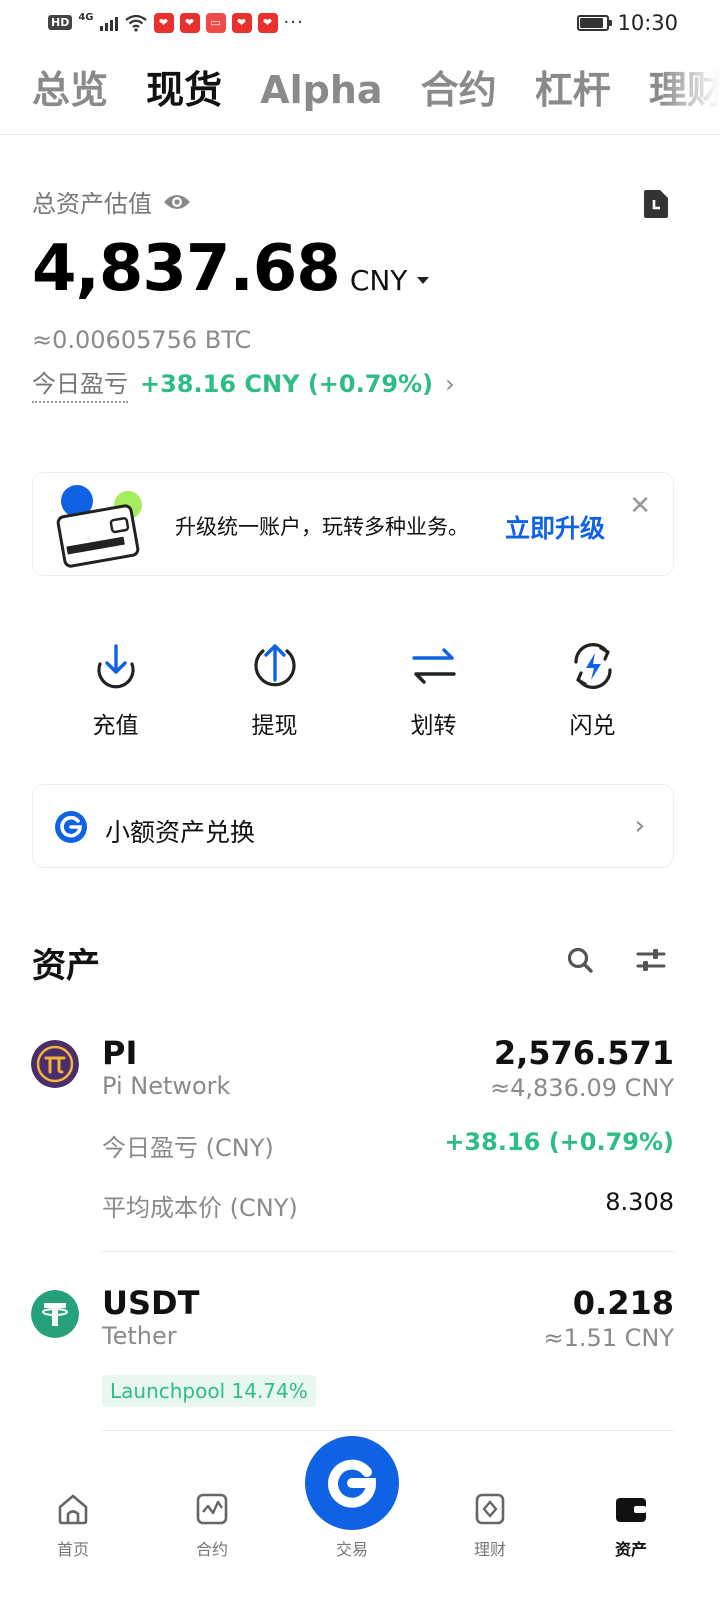 This screenshot has height=1600, width=720. What do you see at coordinates (92, 204) in the screenshot?
I see `total-assets-label-text: 总资产估值` at bounding box center [92, 204].